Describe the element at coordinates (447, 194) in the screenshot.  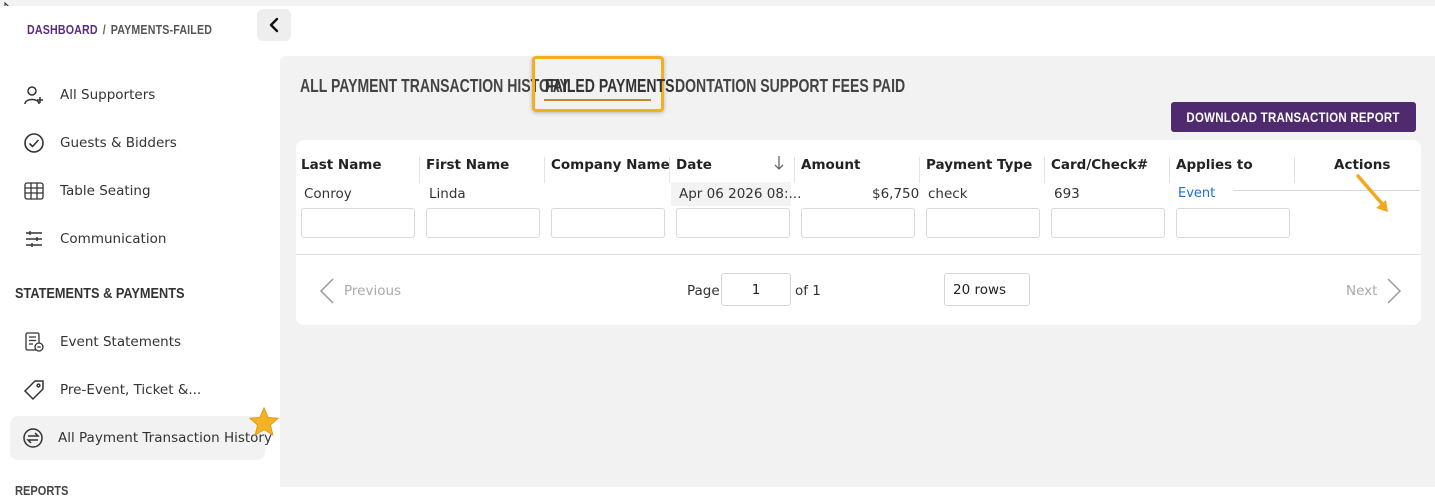
I see `cell-first-name: Linda` at that location.